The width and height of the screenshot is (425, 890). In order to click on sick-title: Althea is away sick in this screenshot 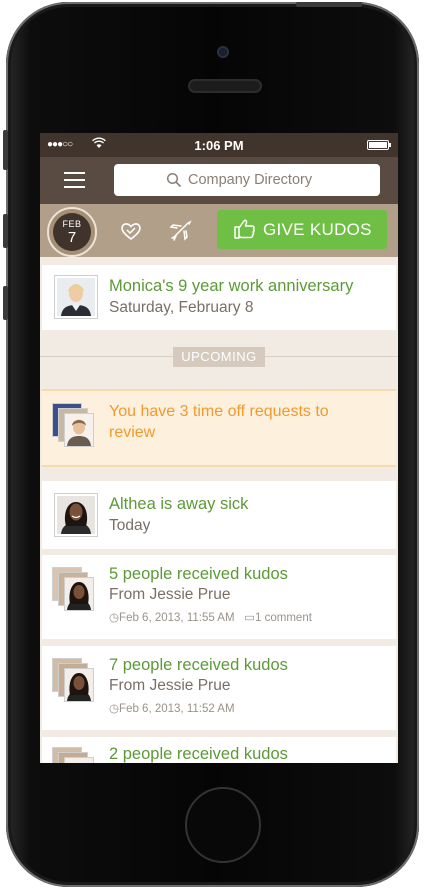, I will do `click(179, 504)`.